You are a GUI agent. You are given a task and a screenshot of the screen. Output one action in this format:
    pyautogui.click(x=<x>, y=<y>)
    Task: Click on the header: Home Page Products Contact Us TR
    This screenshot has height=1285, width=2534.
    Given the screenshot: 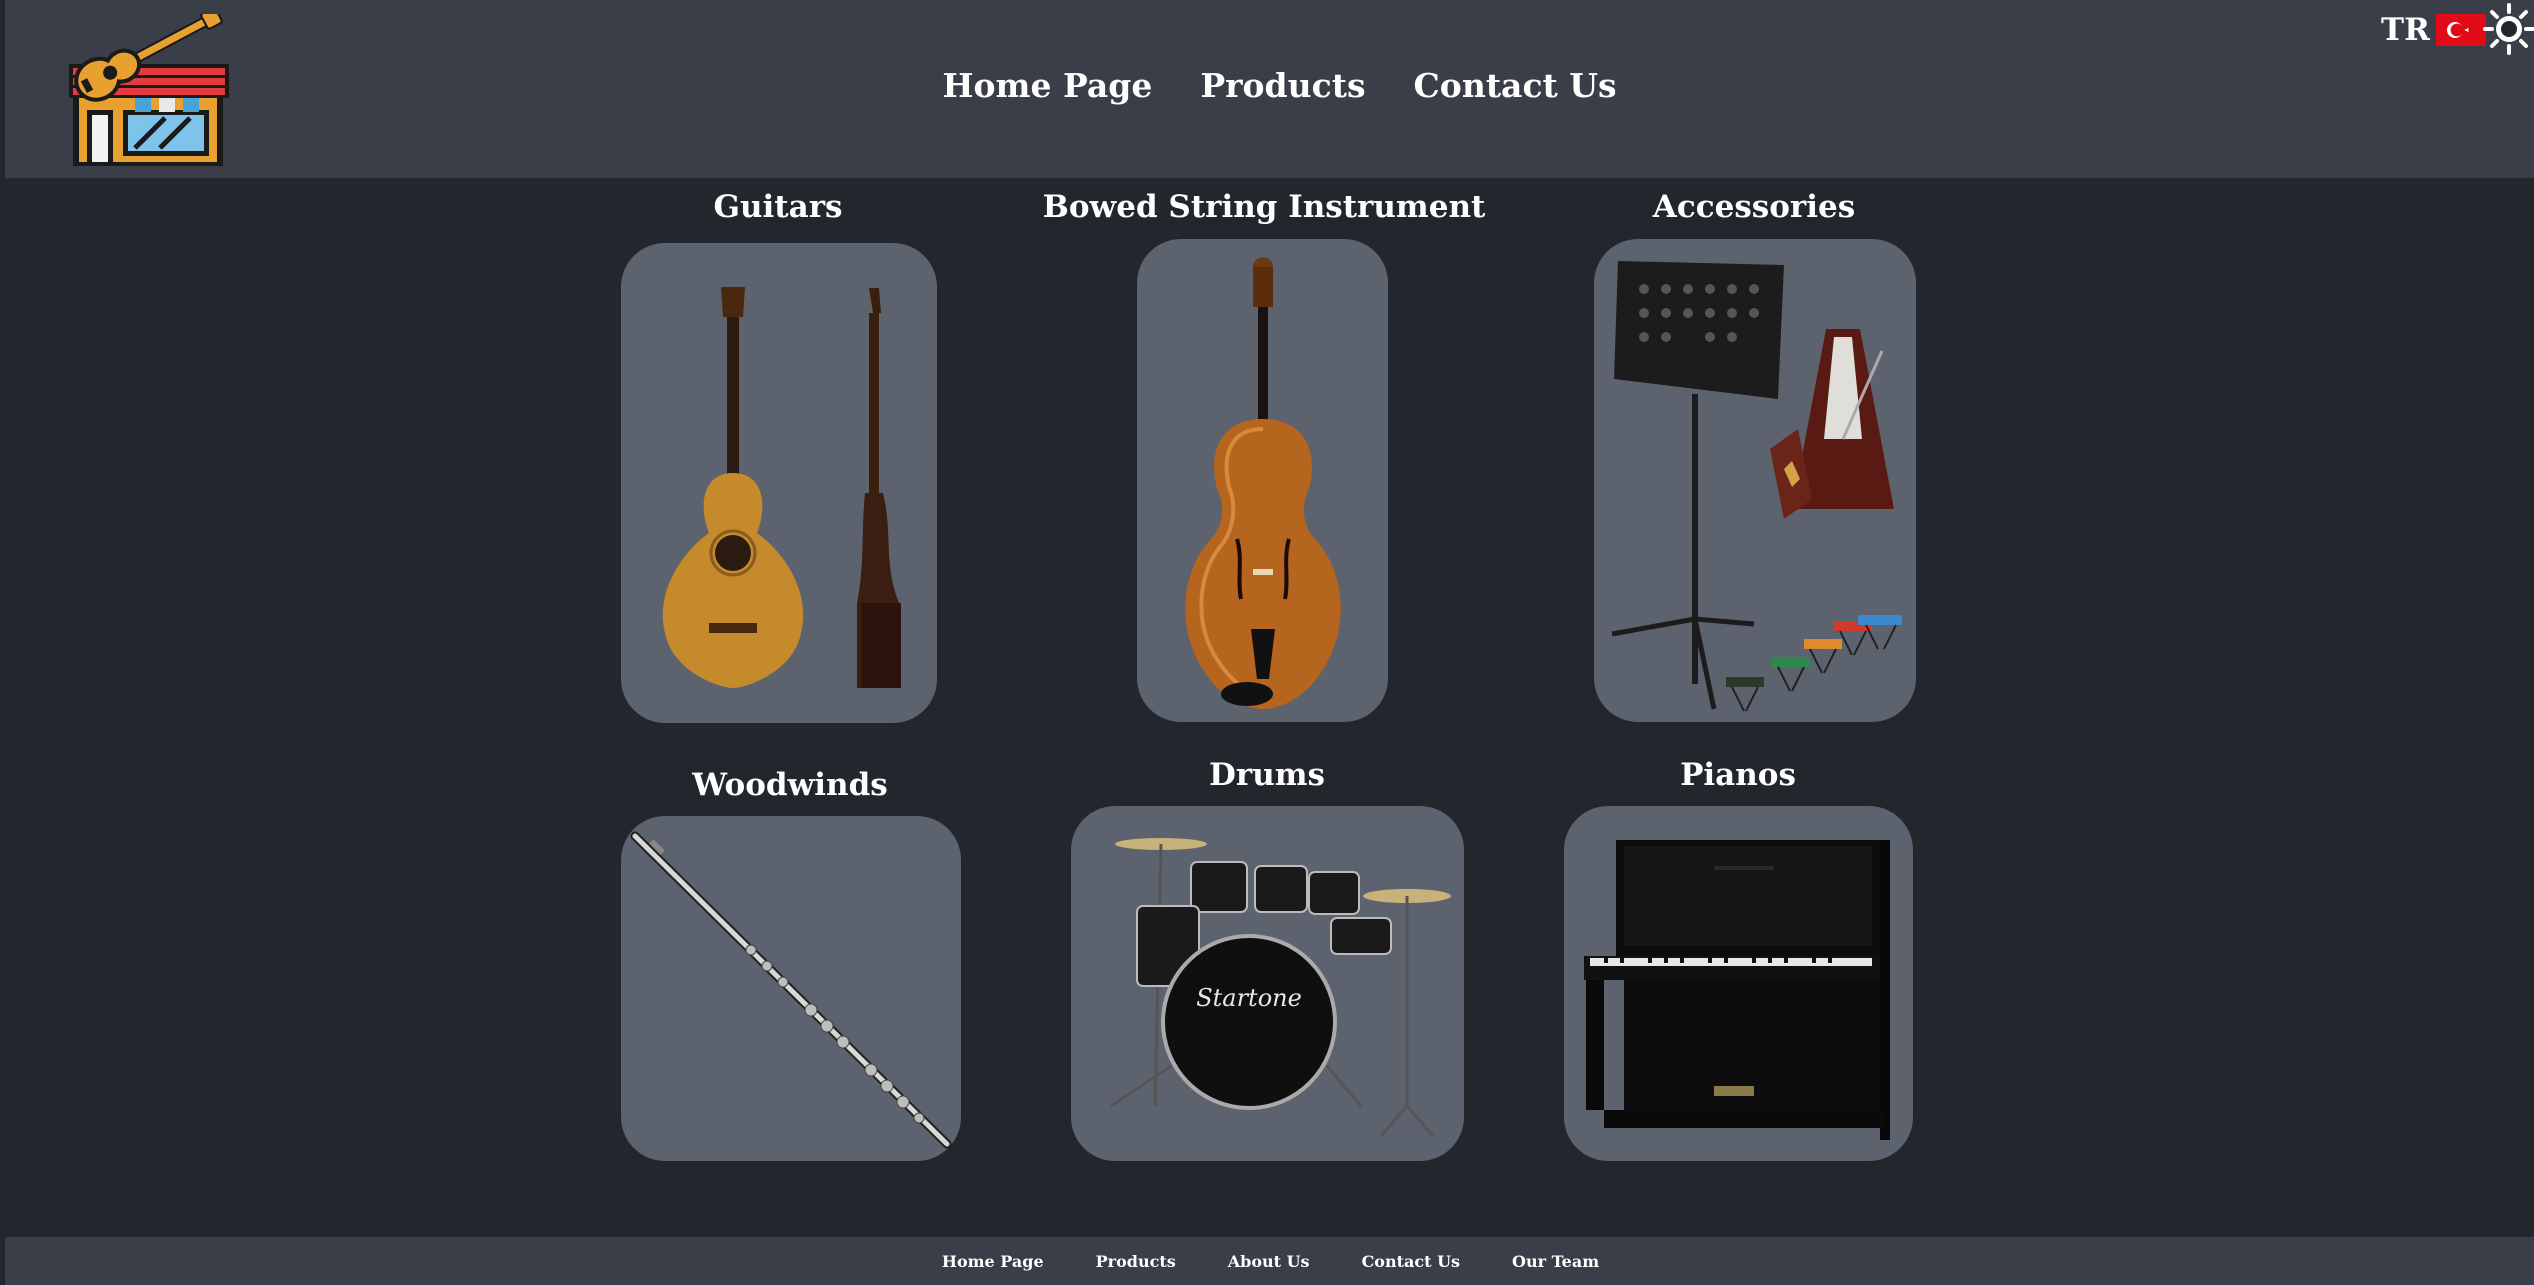 What is the action you would take?
    pyautogui.click(x=1269, y=89)
    